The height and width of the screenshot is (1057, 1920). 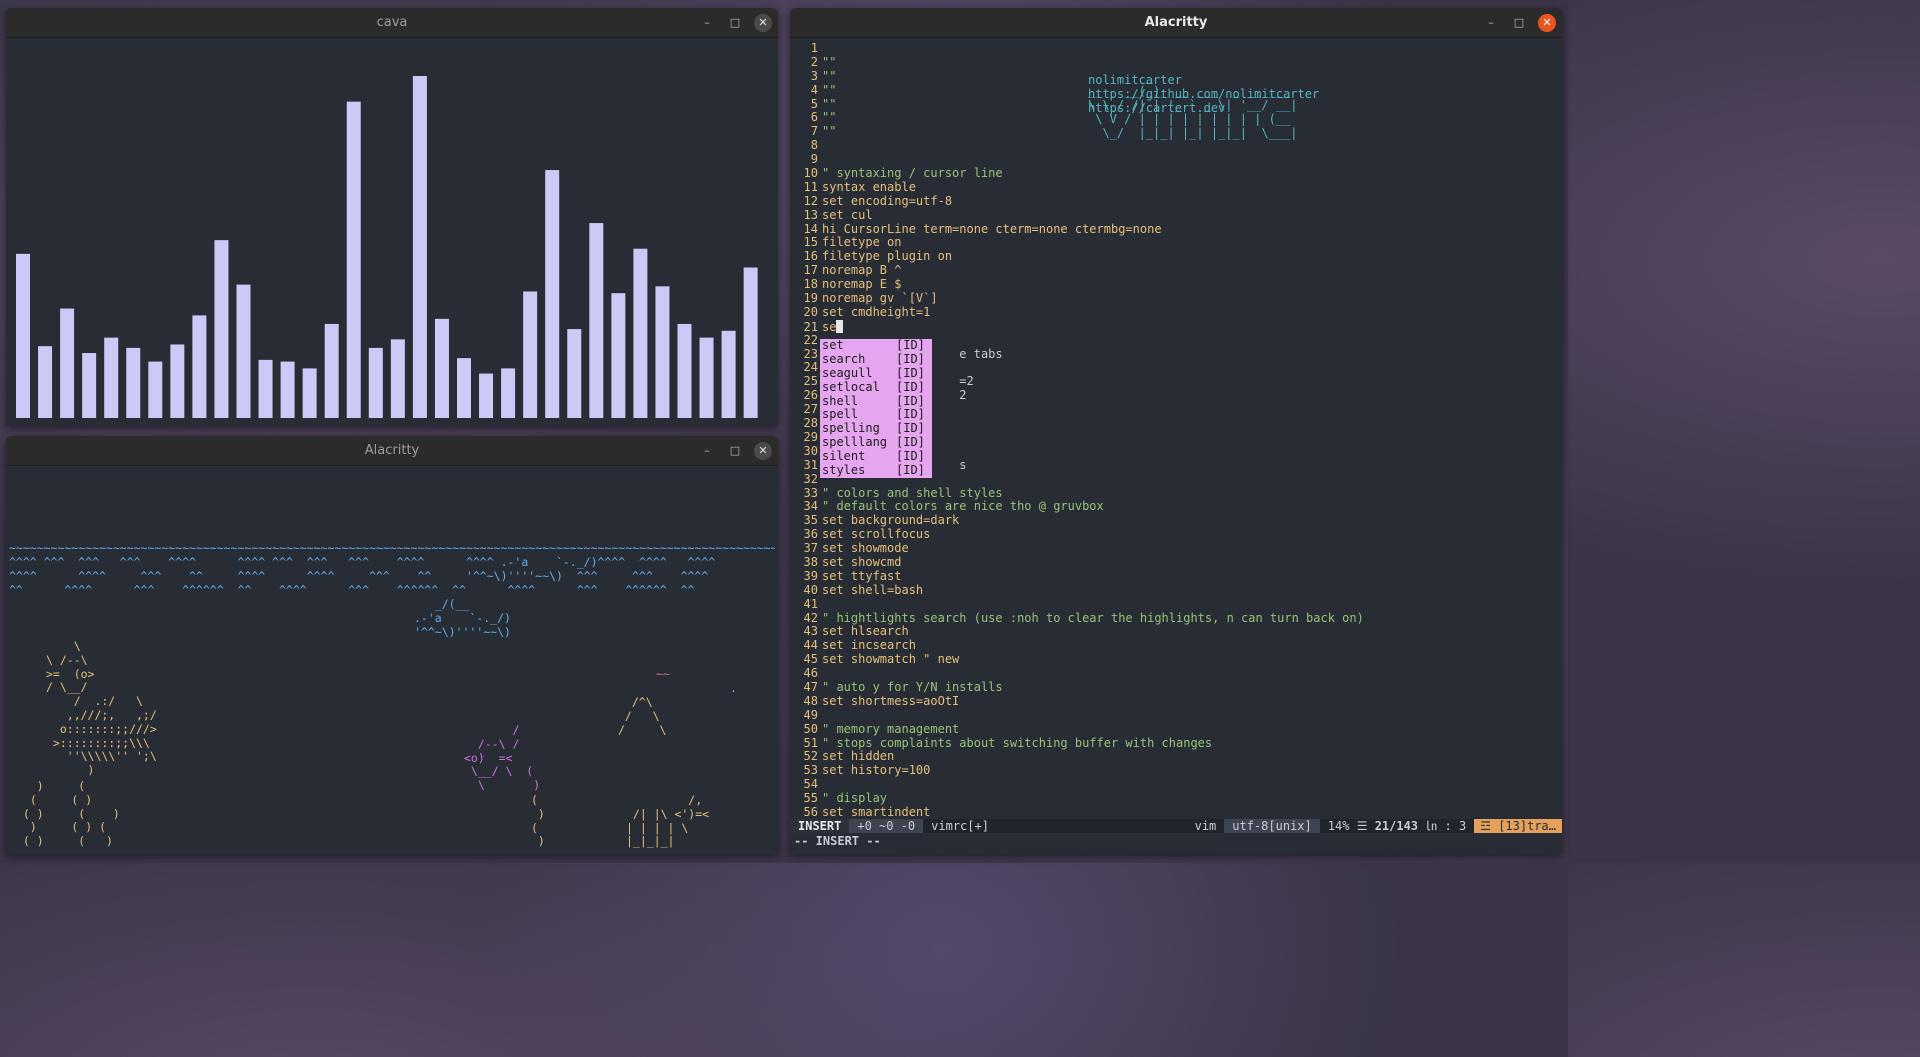 I want to click on completion-item: styles [ID], so click(x=876, y=470).